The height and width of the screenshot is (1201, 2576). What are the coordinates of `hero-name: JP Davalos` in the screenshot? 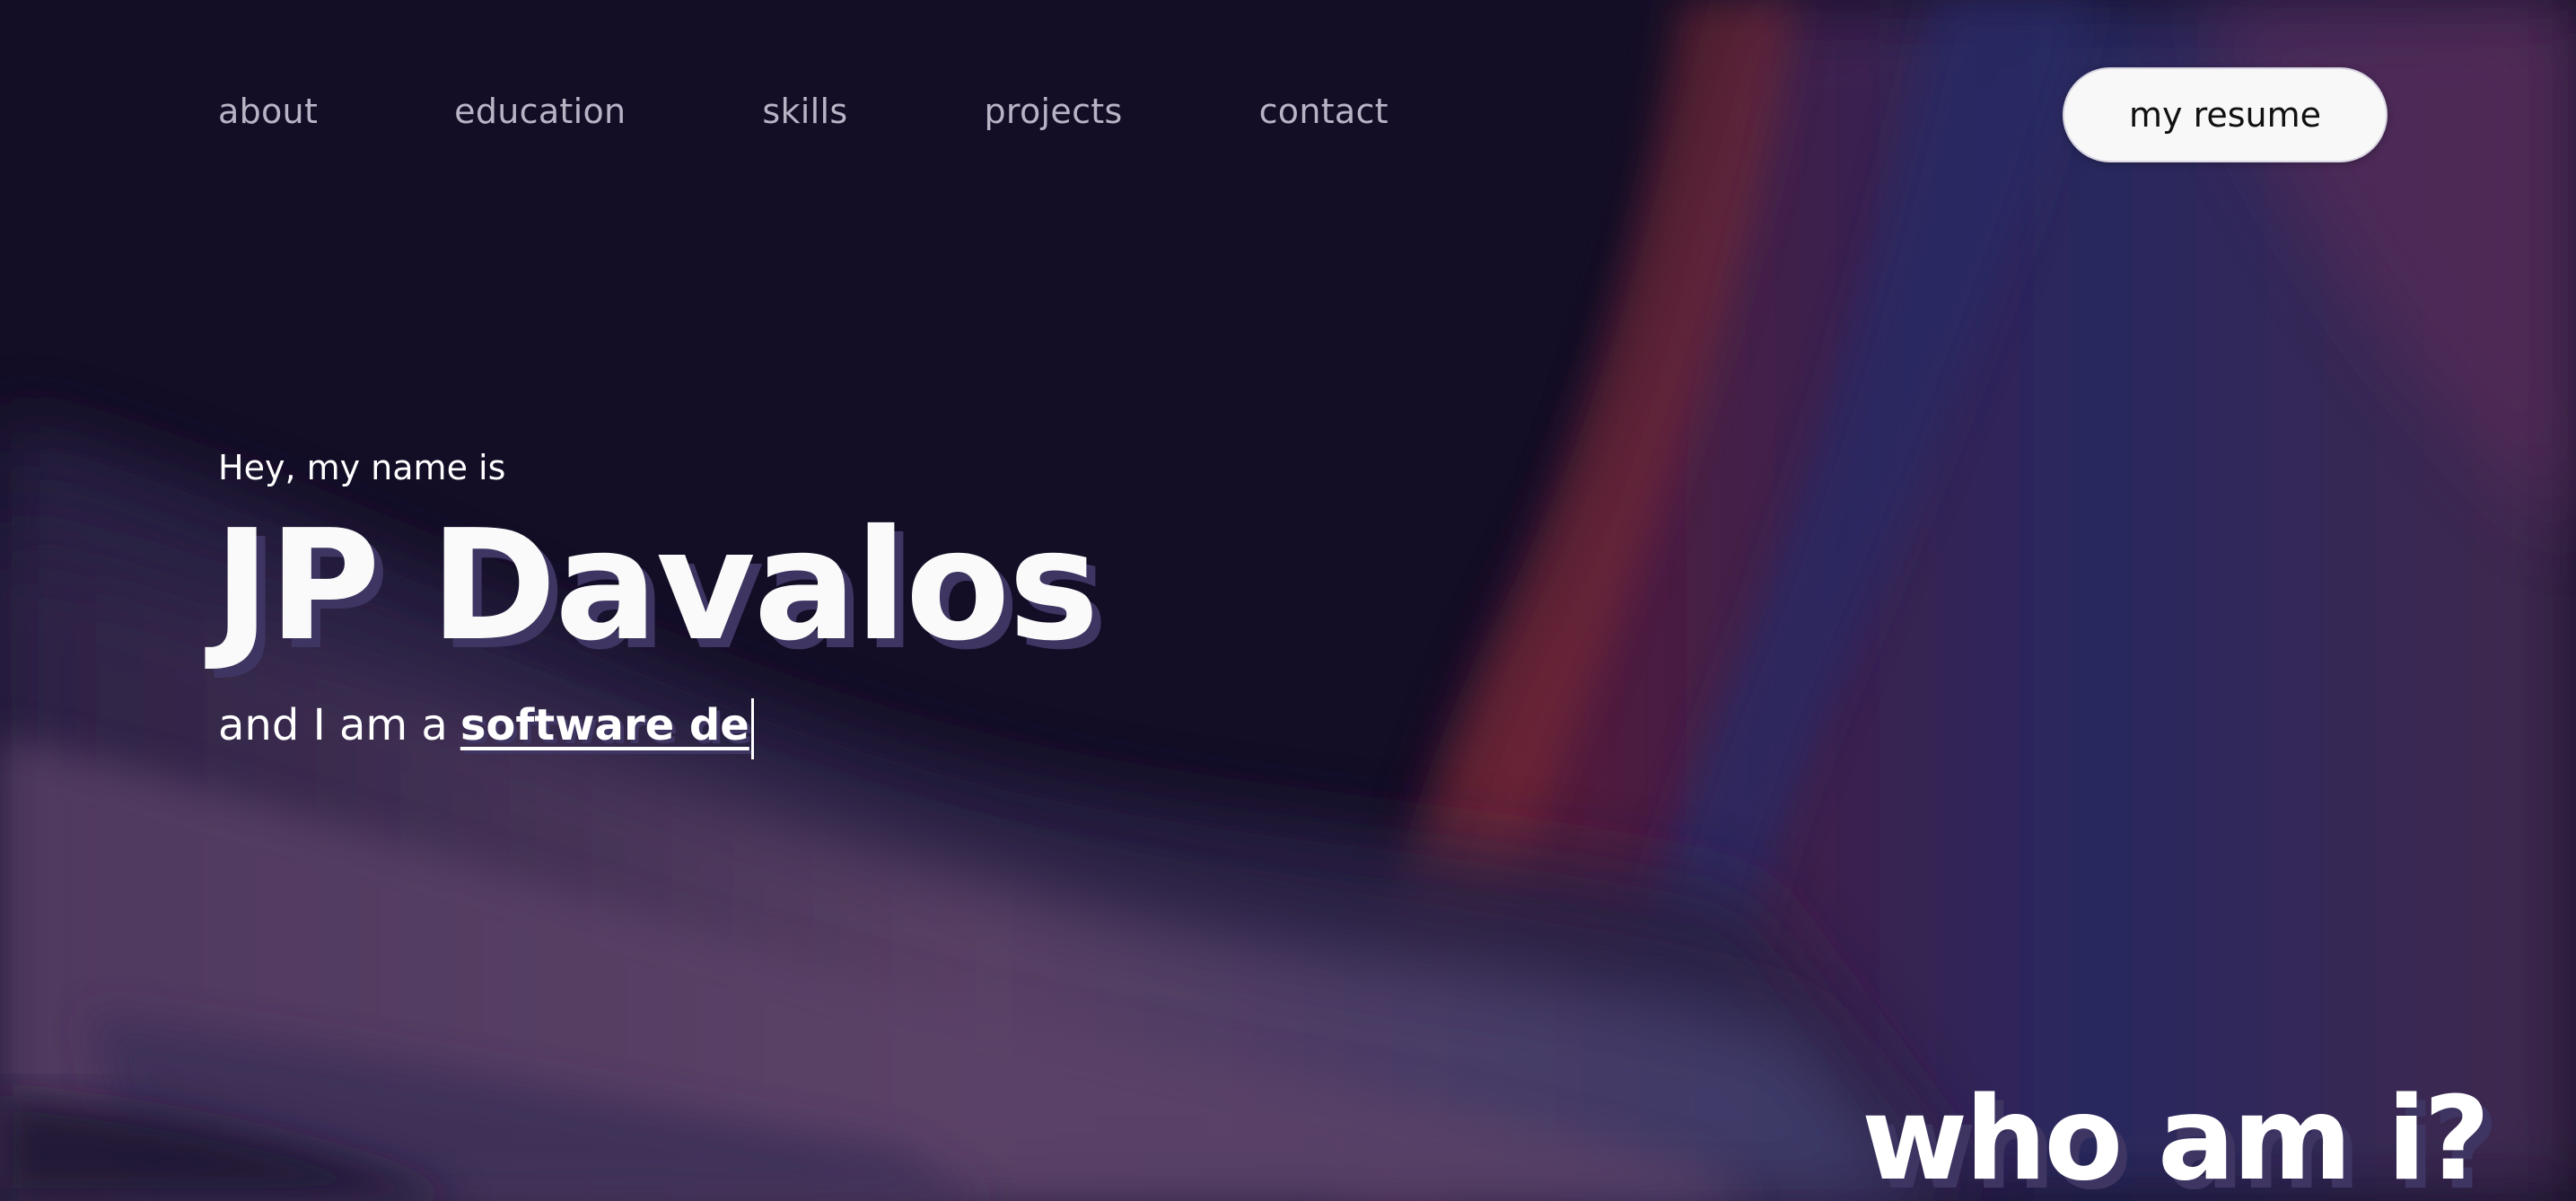 It's located at (657, 586).